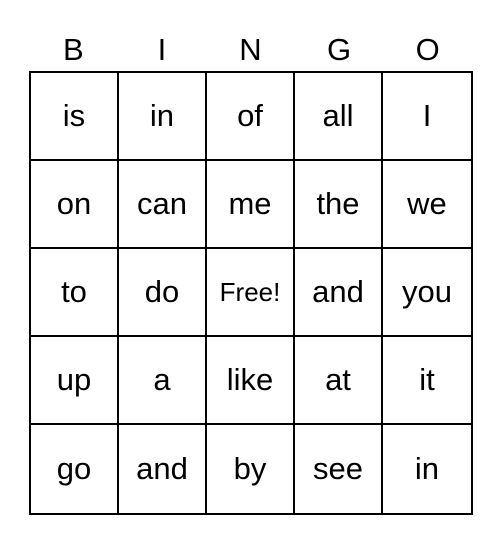 This screenshot has width=501, height=544. What do you see at coordinates (427, 293) in the screenshot?
I see `bingo-cell: you` at bounding box center [427, 293].